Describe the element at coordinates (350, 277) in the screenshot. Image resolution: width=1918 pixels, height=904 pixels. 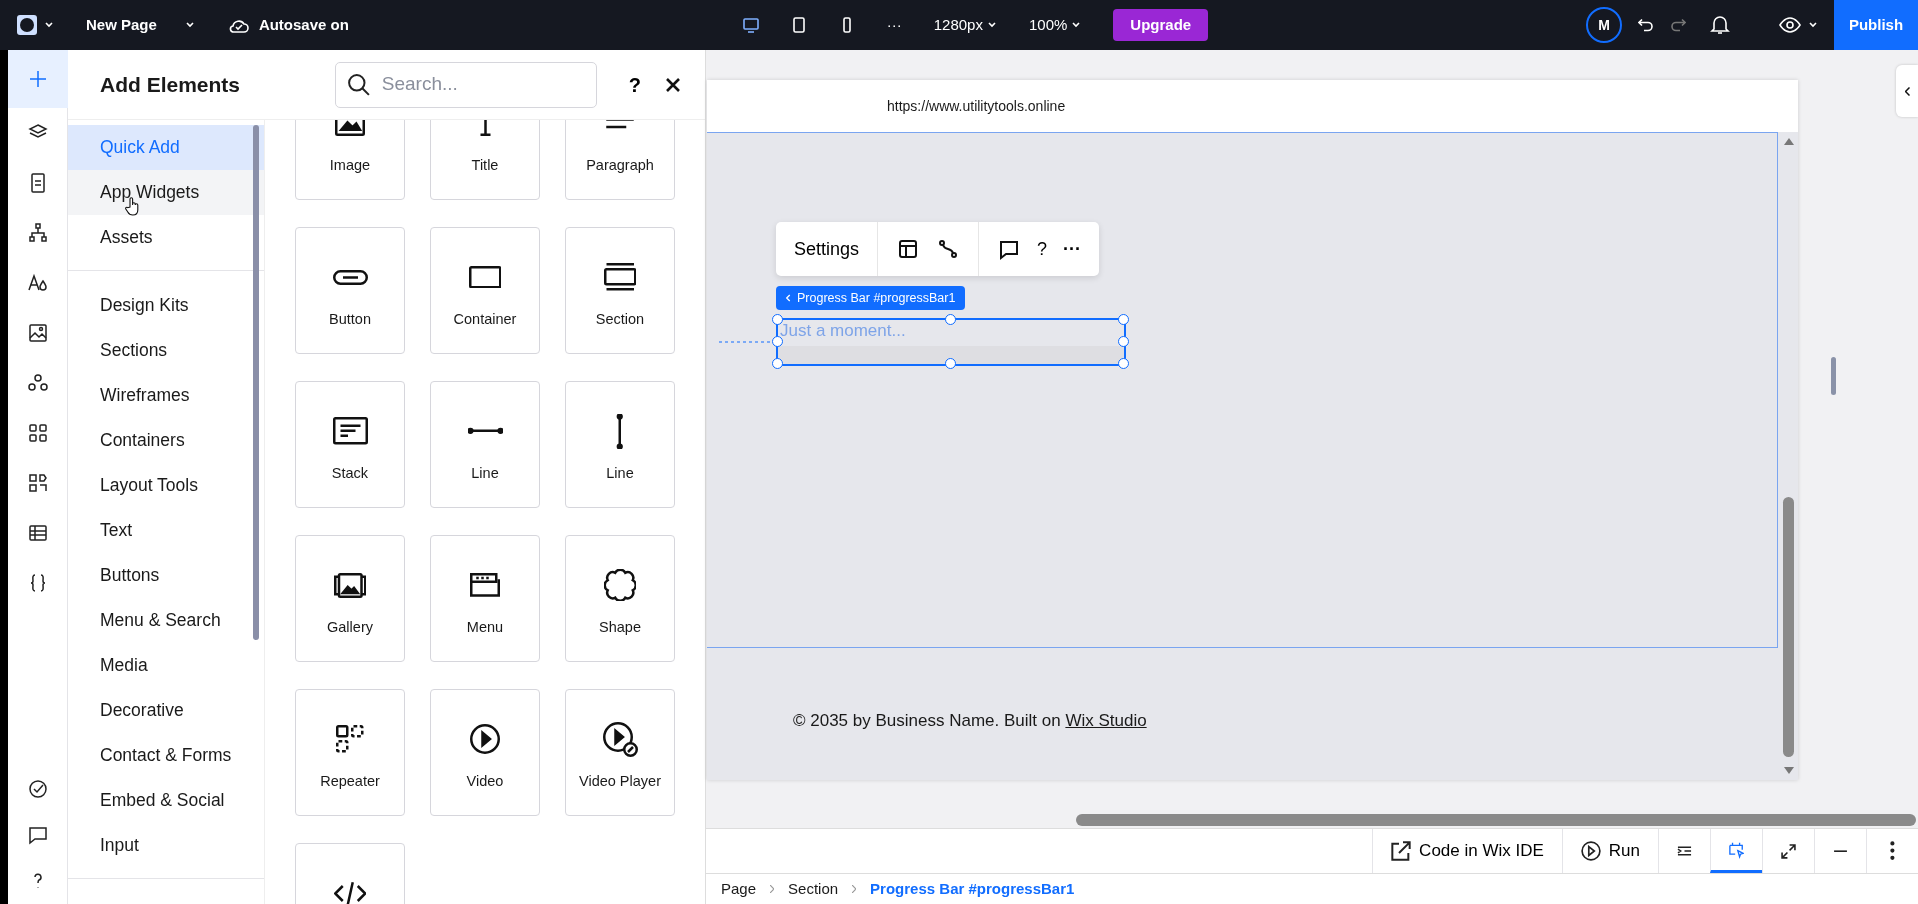
I see `button-icon` at that location.